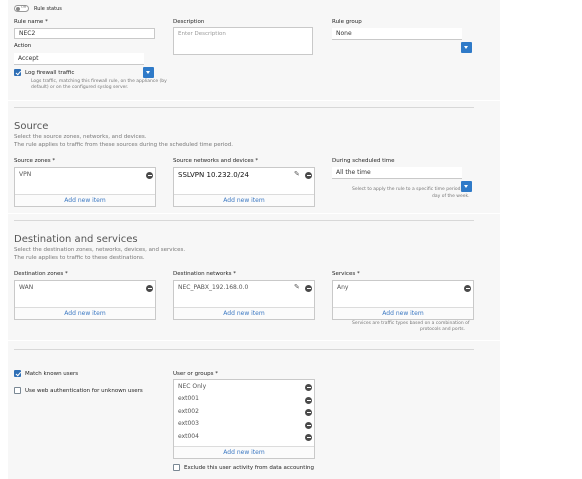 The width and height of the screenshot is (582, 479). What do you see at coordinates (176, 467) in the screenshot?
I see `exclude-accounting-checkbox` at bounding box center [176, 467].